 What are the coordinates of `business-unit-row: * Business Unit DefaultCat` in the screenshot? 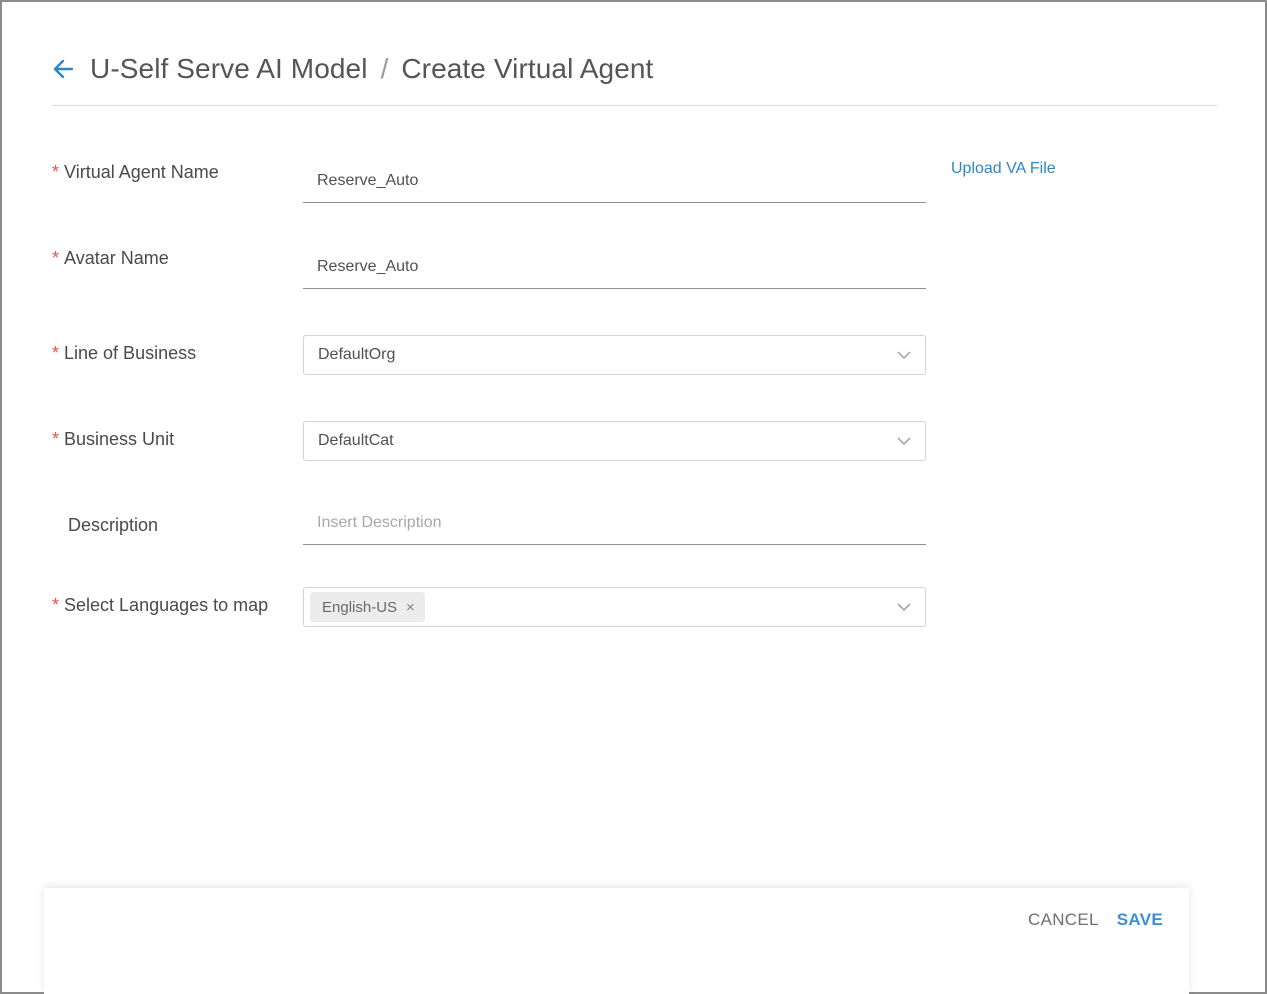 It's located at (489, 443).